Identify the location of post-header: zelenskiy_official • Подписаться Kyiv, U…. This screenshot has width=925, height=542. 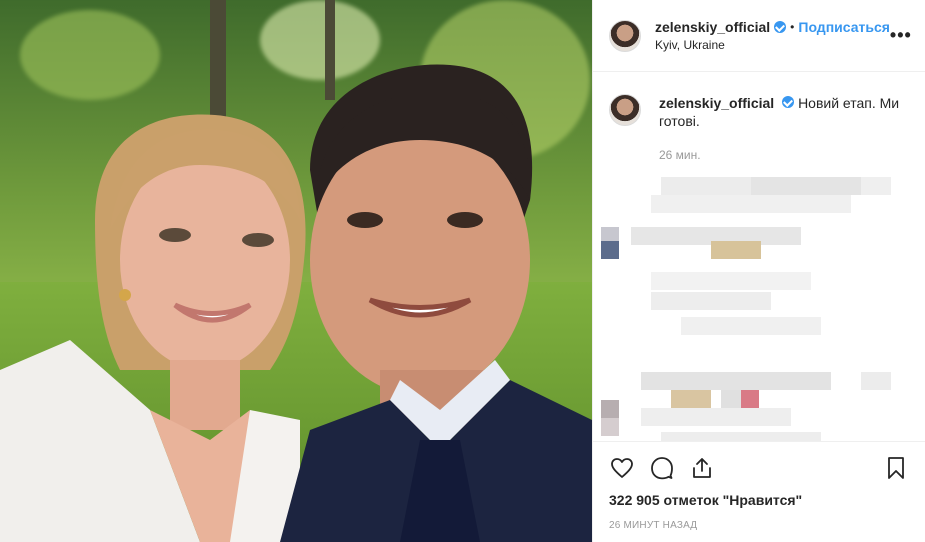
(759, 36).